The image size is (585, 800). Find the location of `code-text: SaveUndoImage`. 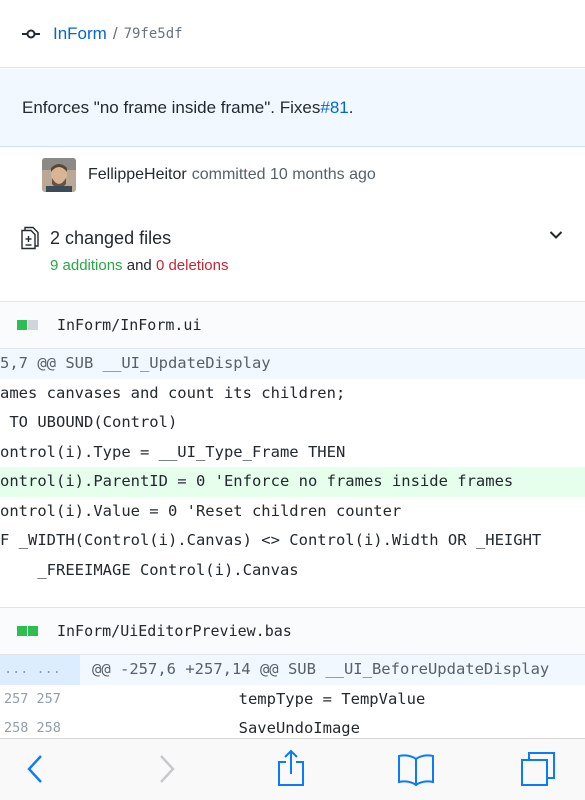

code-text: SaveUndoImage is located at coordinates (220, 728).